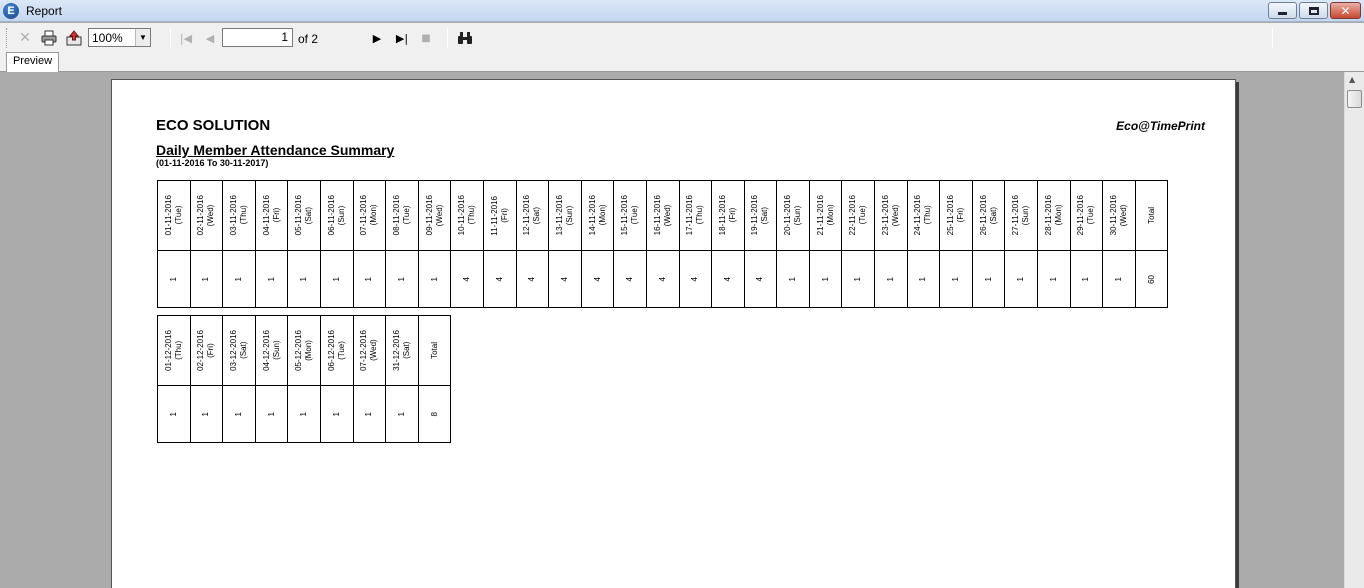  What do you see at coordinates (532, 215) in the screenshot?
I see `column-header: 12-11-2016 (Sat)` at bounding box center [532, 215].